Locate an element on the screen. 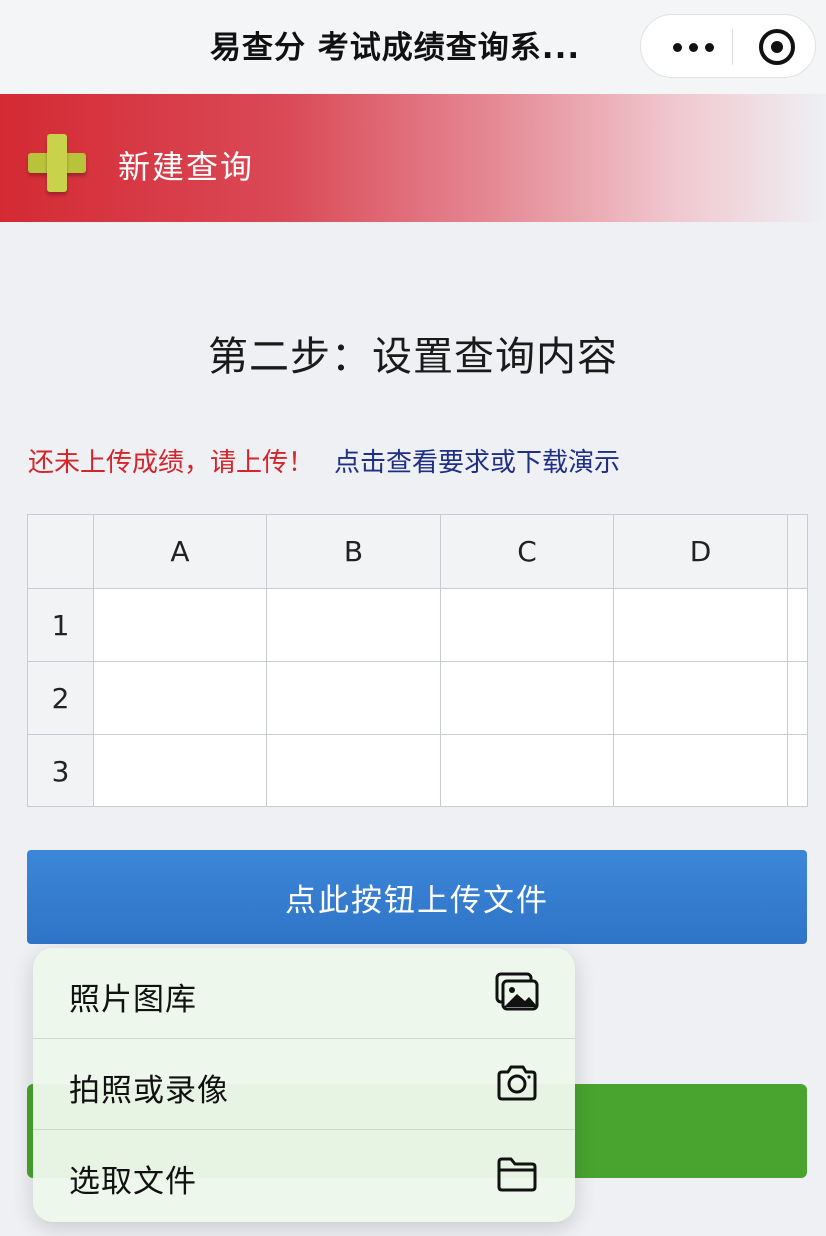 Image resolution: width=826 pixels, height=1236 pixels. file-source-menu: 照片图库 拍照或录像 选取文件 is located at coordinates (304, 1085).